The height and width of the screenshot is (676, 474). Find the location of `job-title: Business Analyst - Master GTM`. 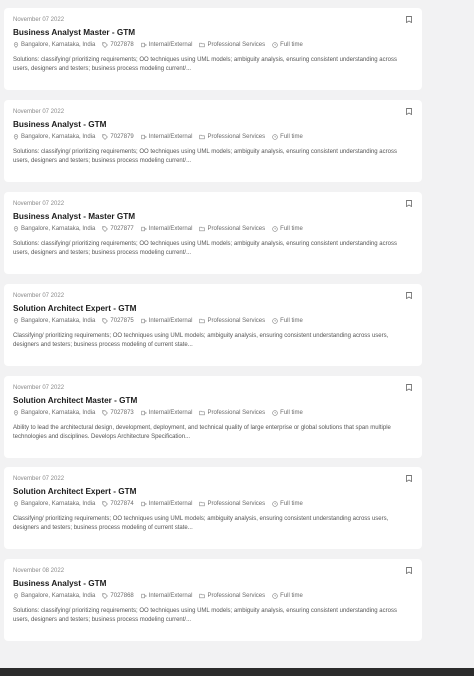

job-title: Business Analyst - Master GTM is located at coordinates (212, 217).